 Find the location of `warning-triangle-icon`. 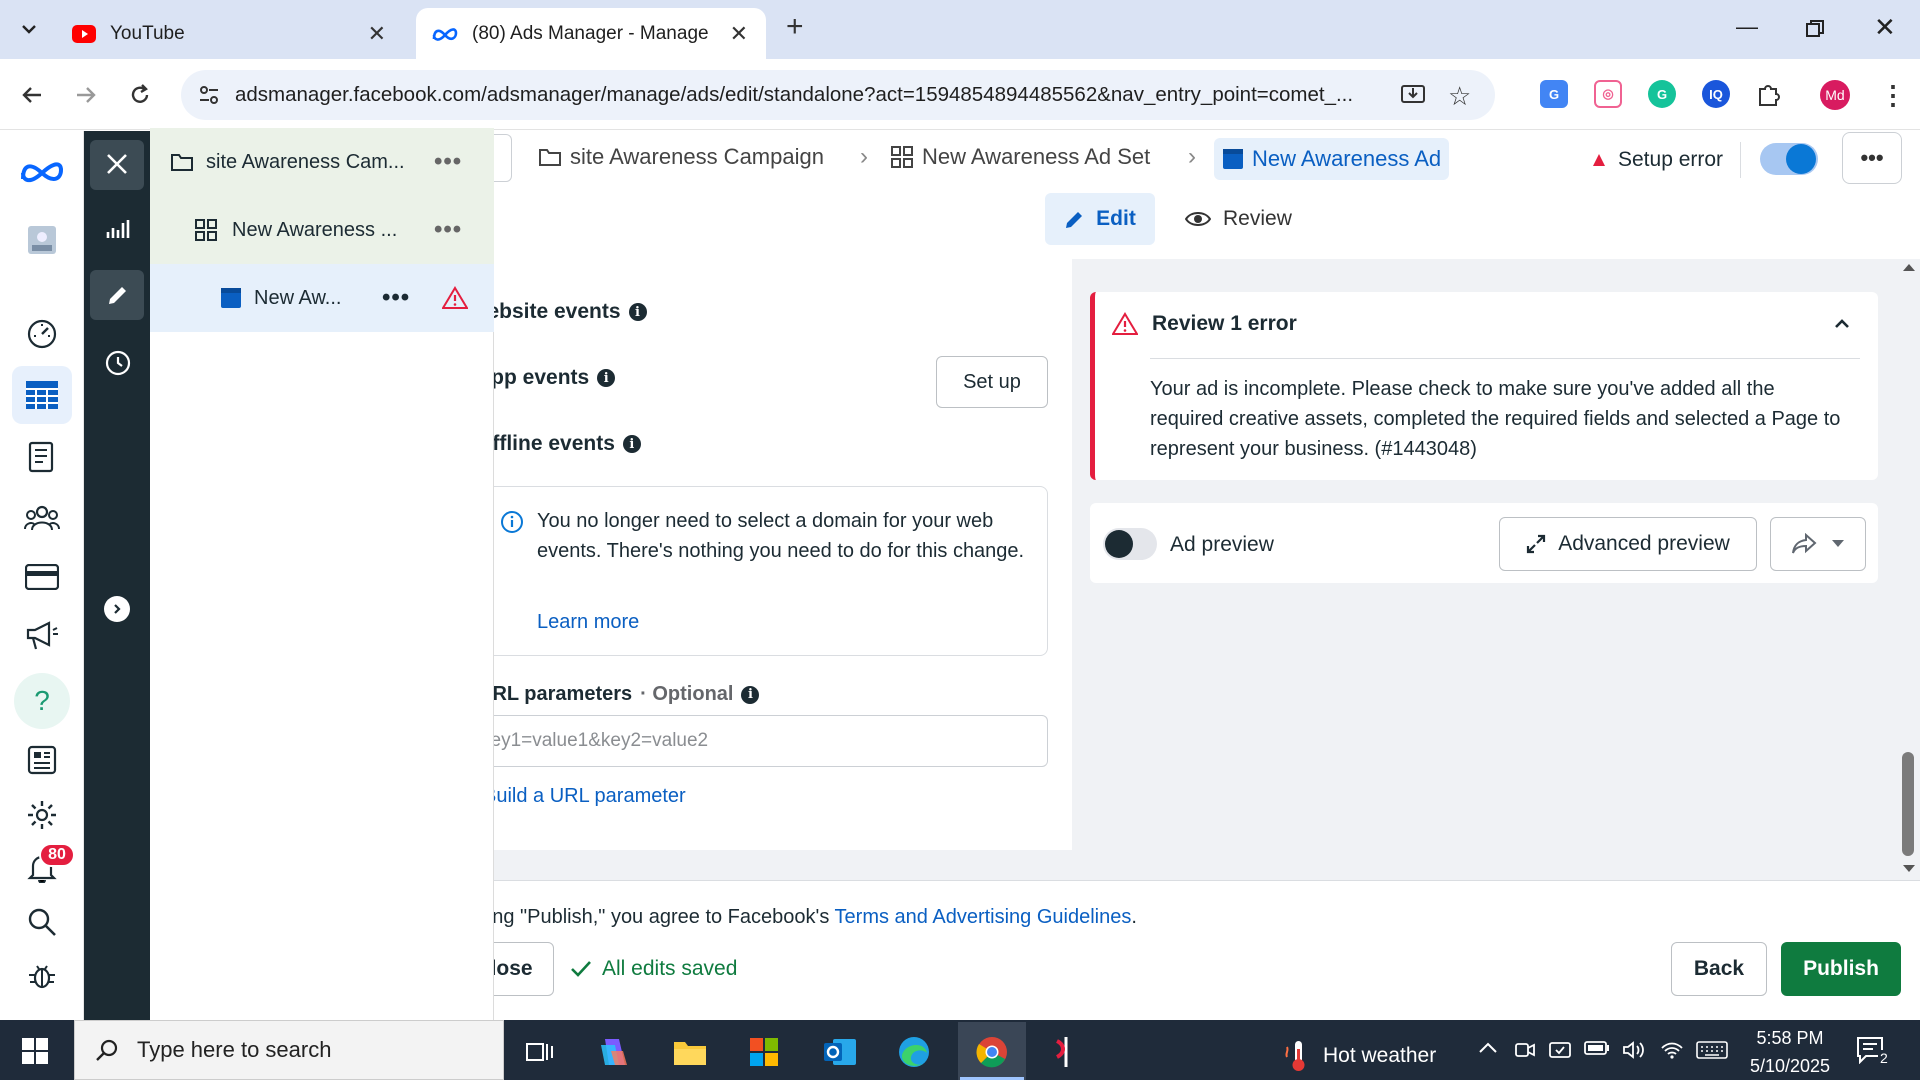

warning-triangle-icon is located at coordinates (455, 297).